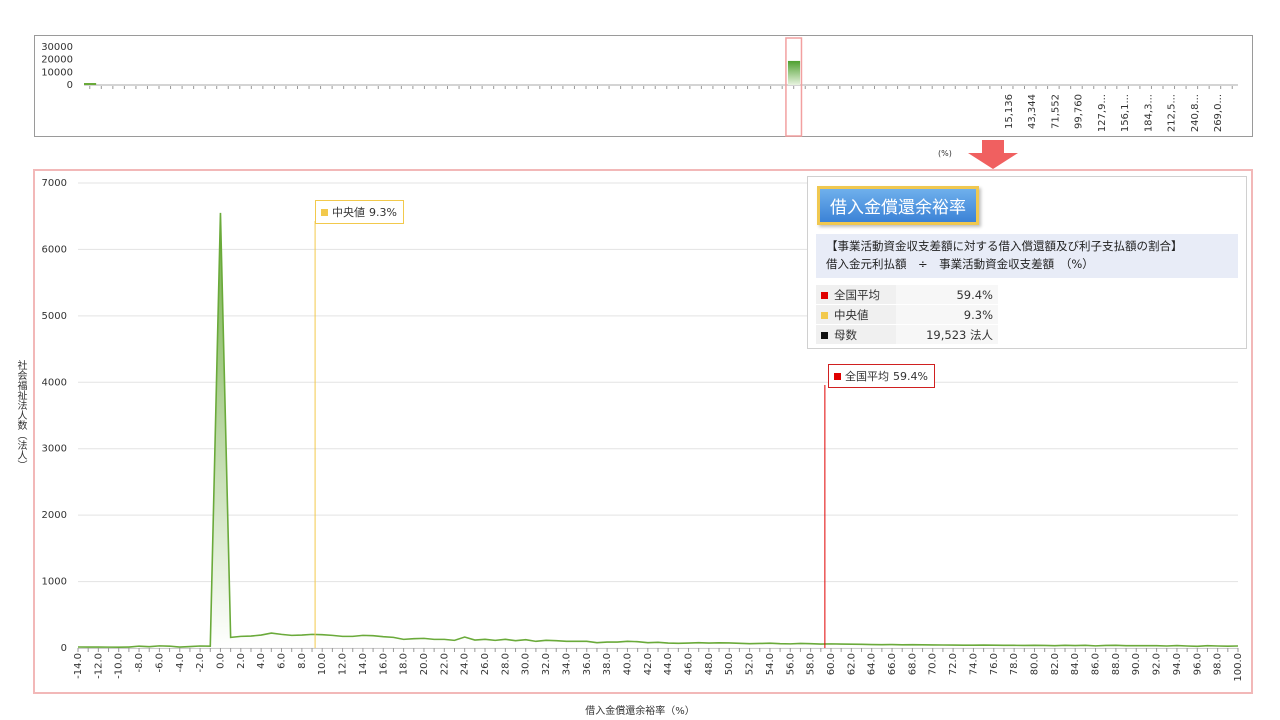  What do you see at coordinates (960, 264) in the screenshot?
I see `info-description-line2: 借入金元利払額 ÷ 事業活動資金収支差額 （%）` at bounding box center [960, 264].